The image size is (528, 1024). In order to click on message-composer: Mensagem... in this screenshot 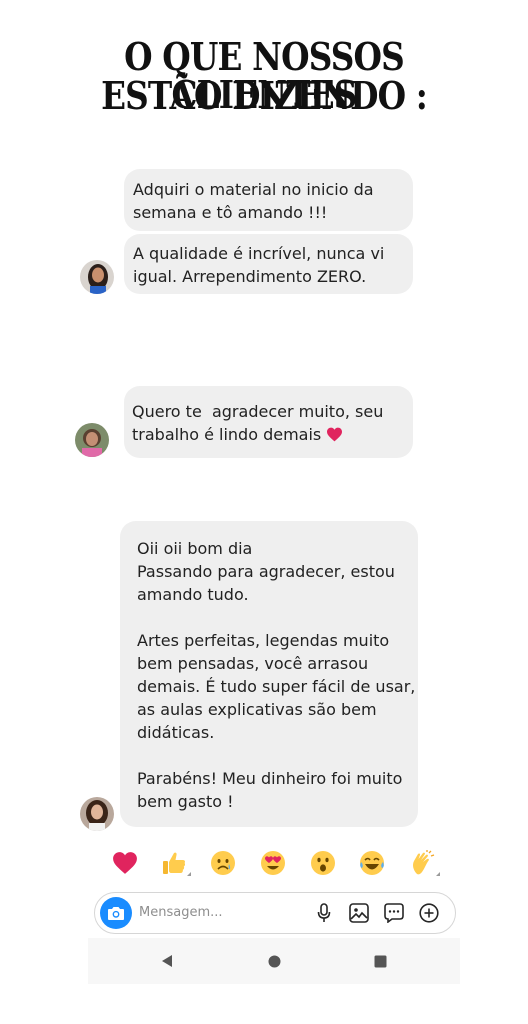, I will do `click(275, 913)`.